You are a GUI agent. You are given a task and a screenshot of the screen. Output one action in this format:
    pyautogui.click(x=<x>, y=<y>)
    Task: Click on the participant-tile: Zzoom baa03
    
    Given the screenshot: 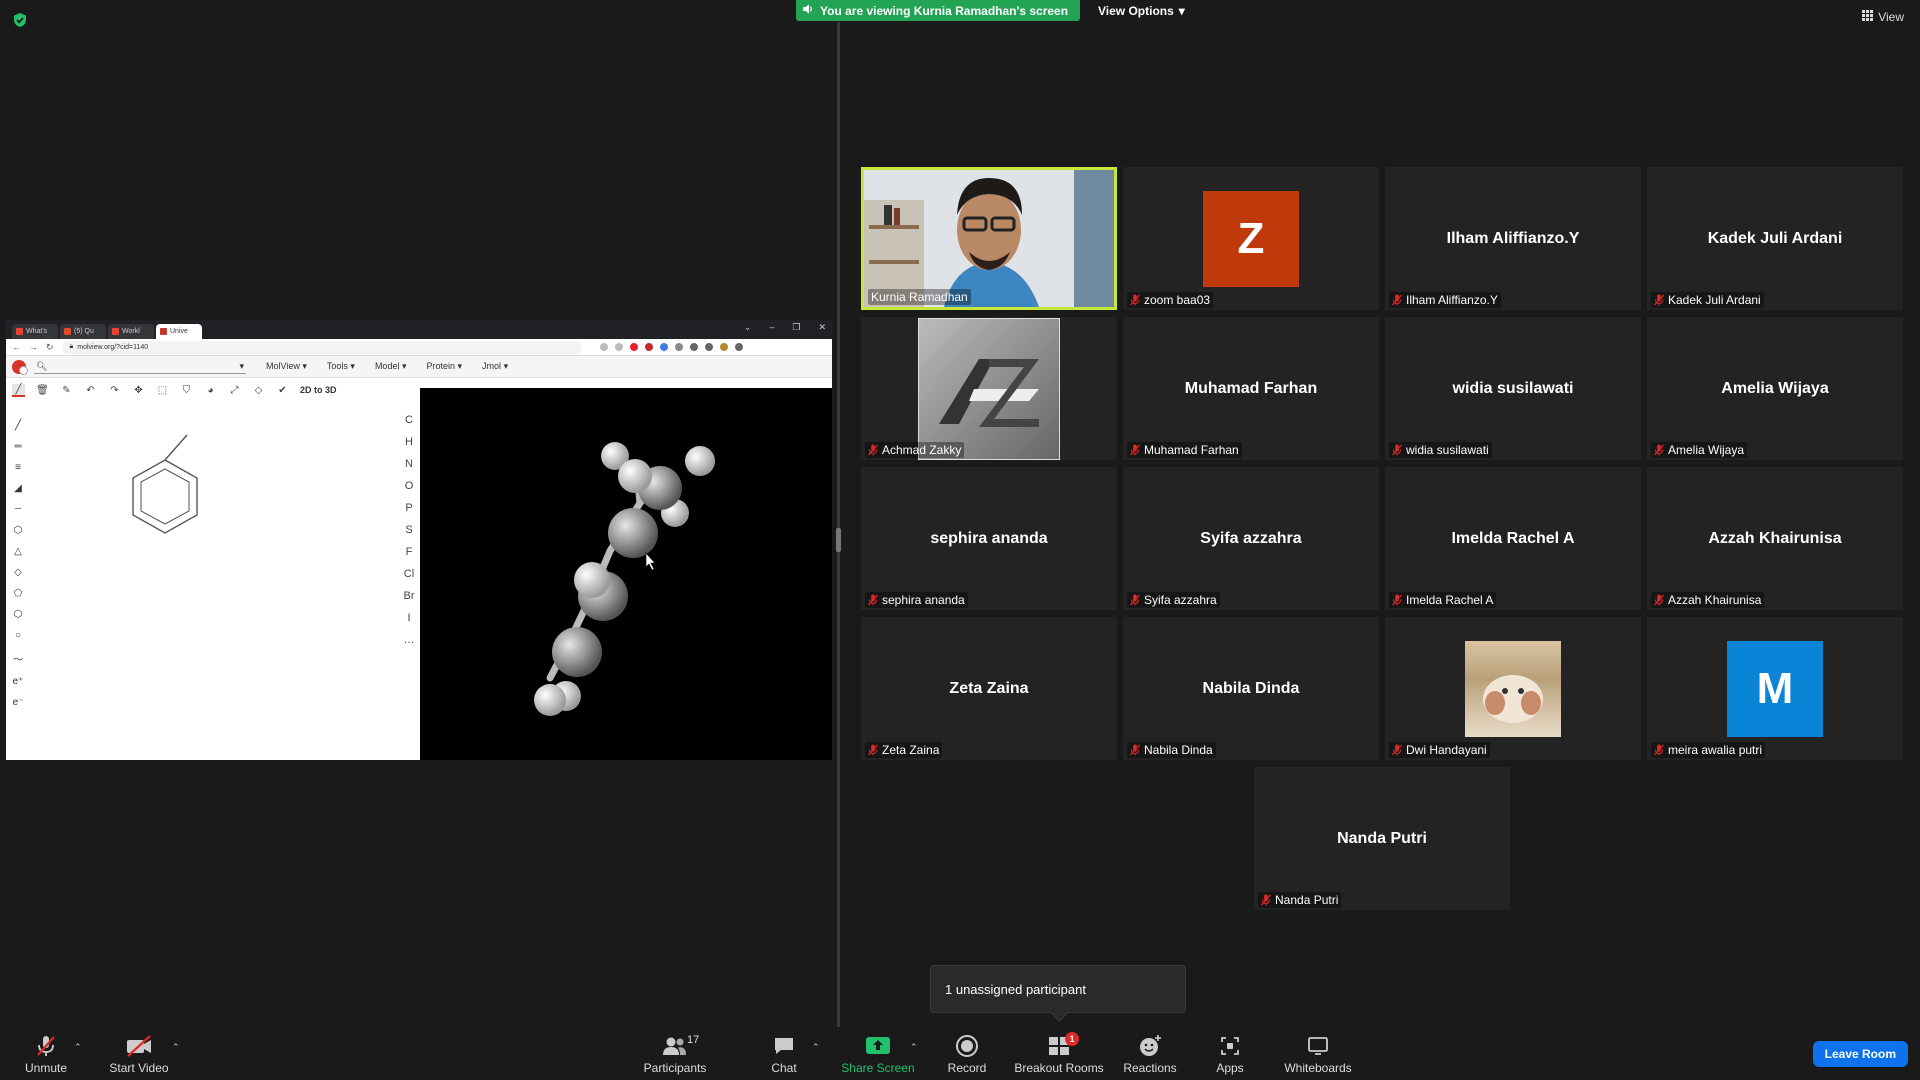 What is the action you would take?
    pyautogui.click(x=1251, y=238)
    